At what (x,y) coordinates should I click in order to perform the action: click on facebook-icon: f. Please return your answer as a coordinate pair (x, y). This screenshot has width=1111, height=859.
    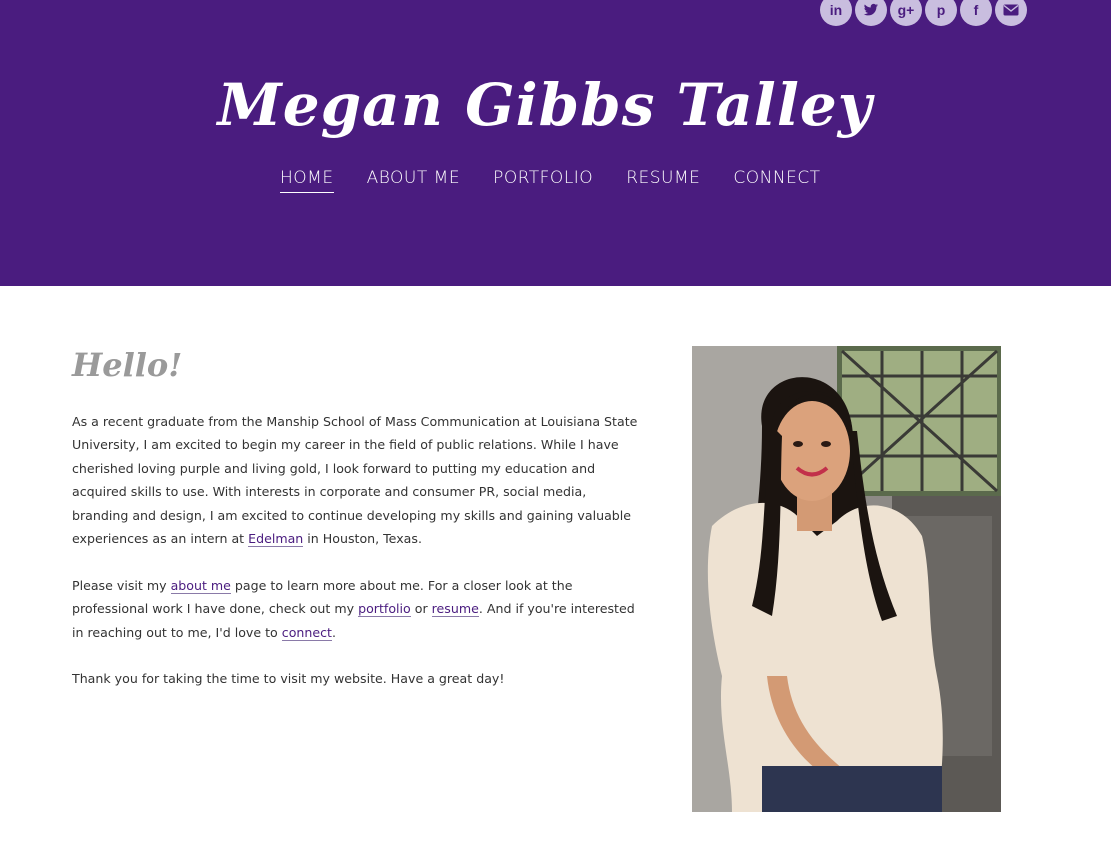
    Looking at the image, I should click on (976, 13).